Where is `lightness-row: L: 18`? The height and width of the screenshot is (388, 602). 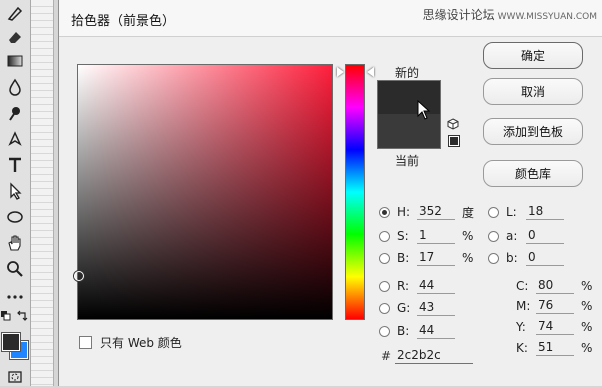 lightness-row: L: 18 is located at coordinates (526, 212).